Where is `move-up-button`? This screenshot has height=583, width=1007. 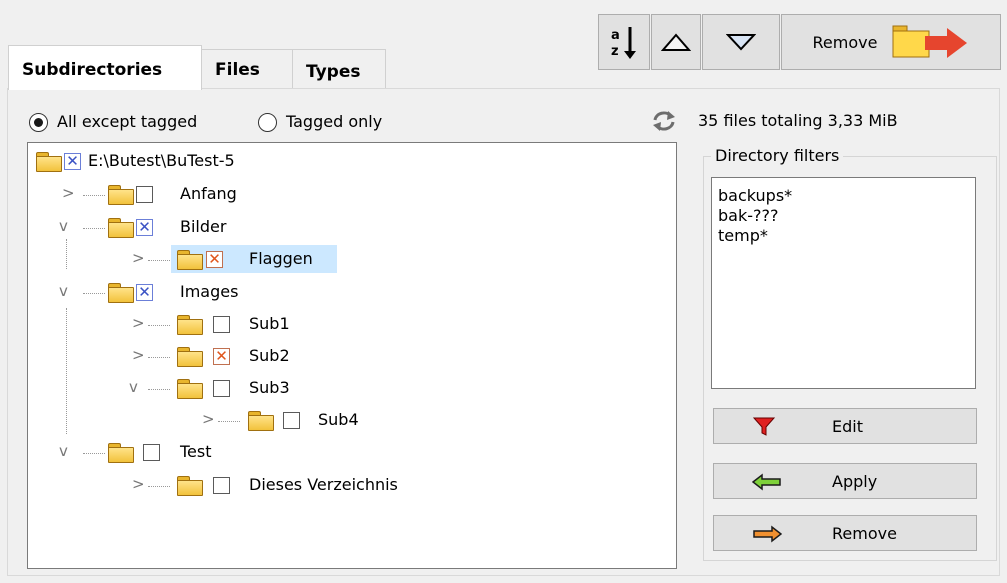
move-up-button is located at coordinates (676, 42).